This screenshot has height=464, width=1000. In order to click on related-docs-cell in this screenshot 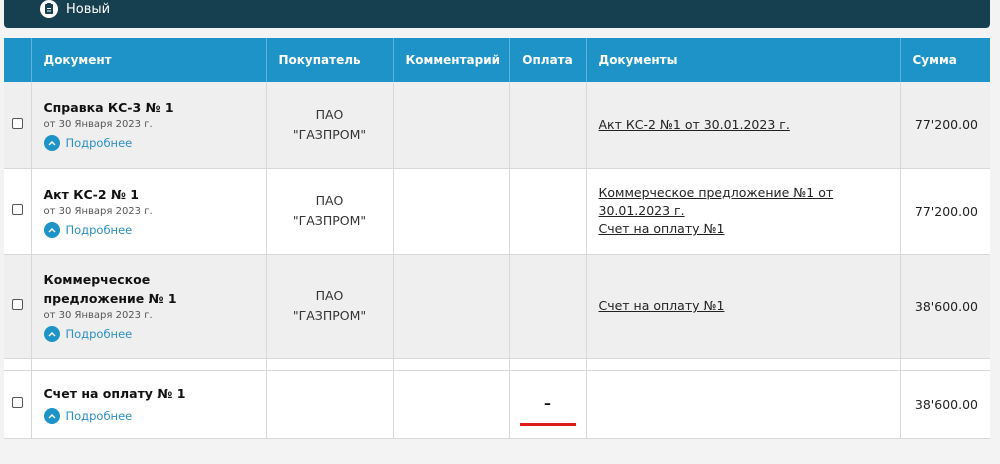, I will do `click(743, 404)`.